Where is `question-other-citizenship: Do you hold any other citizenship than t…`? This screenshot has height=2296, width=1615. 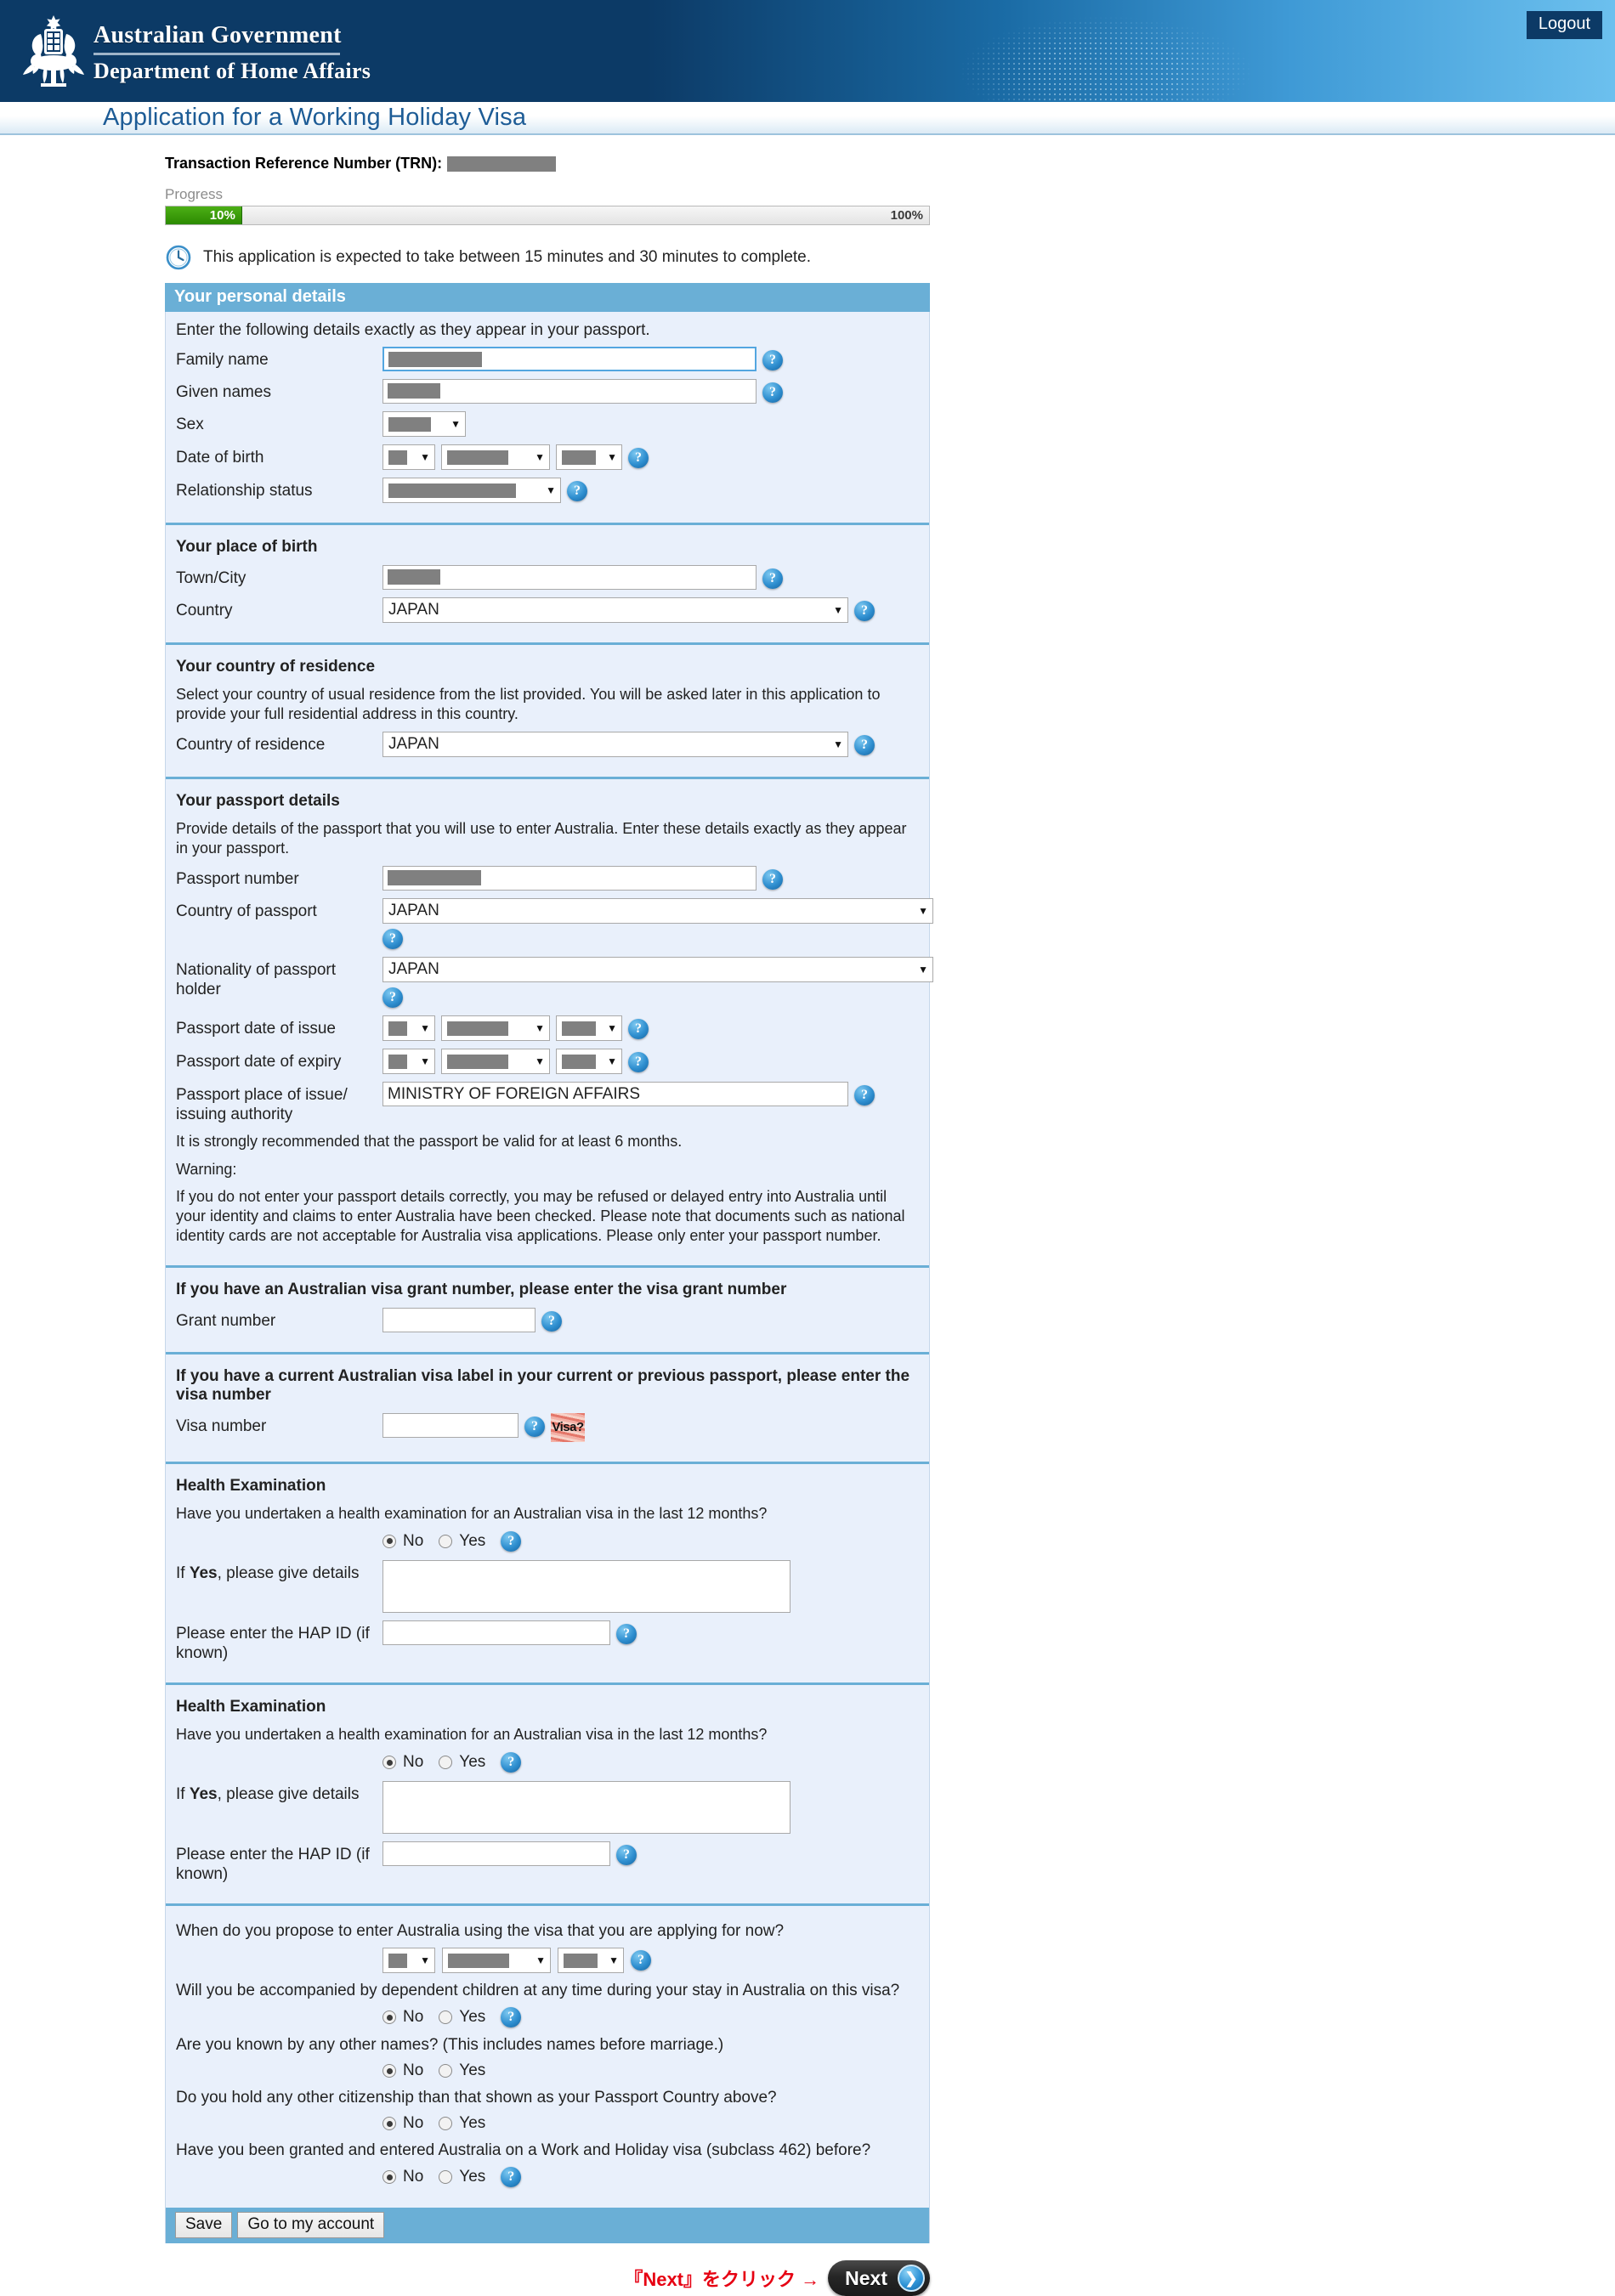
question-other-citizenship: Do you hold any other citizenship than t… is located at coordinates (476, 2098).